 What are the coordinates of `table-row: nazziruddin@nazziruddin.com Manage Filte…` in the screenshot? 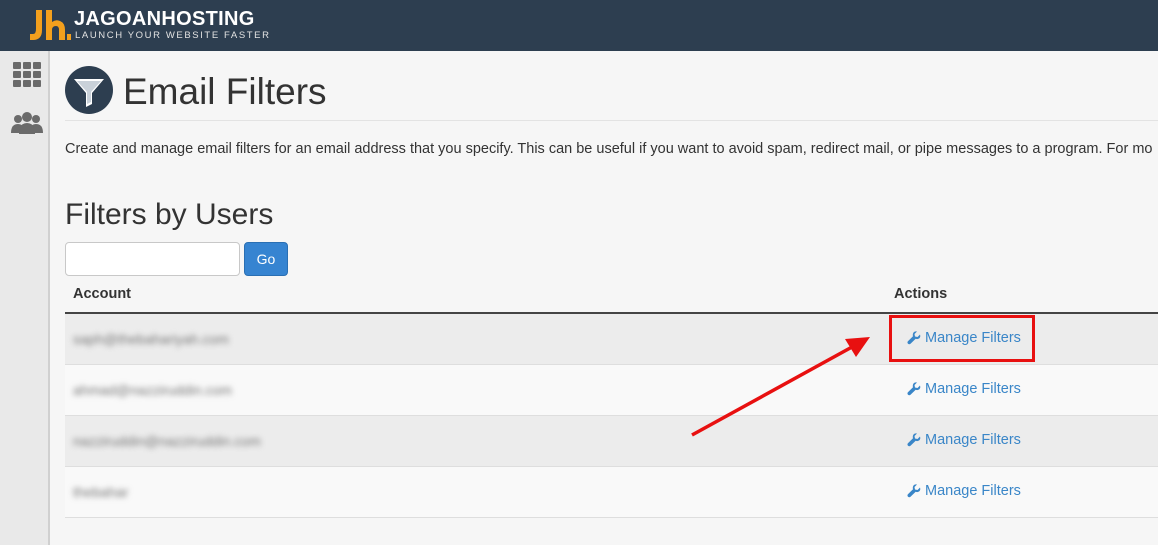 It's located at (611, 441).